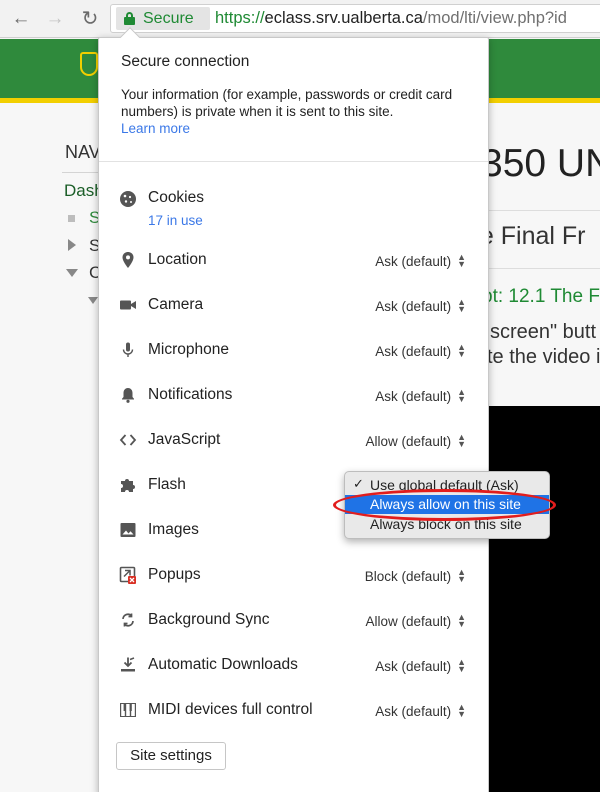  Describe the element at coordinates (188, 349) in the screenshot. I see `microphone-label: Microphone` at that location.